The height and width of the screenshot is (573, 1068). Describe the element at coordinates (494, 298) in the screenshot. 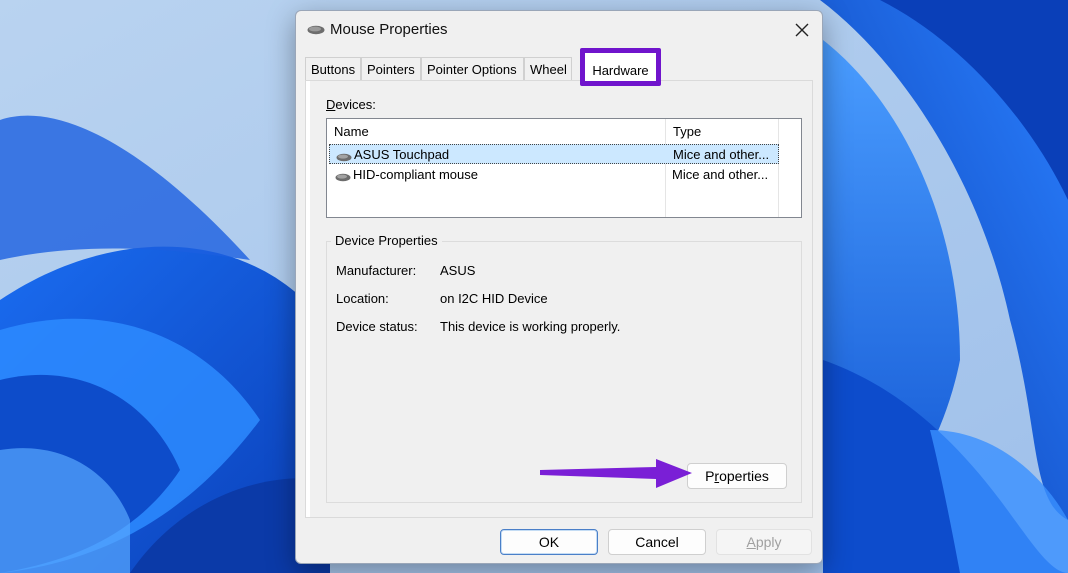

I see `location-value: on I2C HID Device` at that location.